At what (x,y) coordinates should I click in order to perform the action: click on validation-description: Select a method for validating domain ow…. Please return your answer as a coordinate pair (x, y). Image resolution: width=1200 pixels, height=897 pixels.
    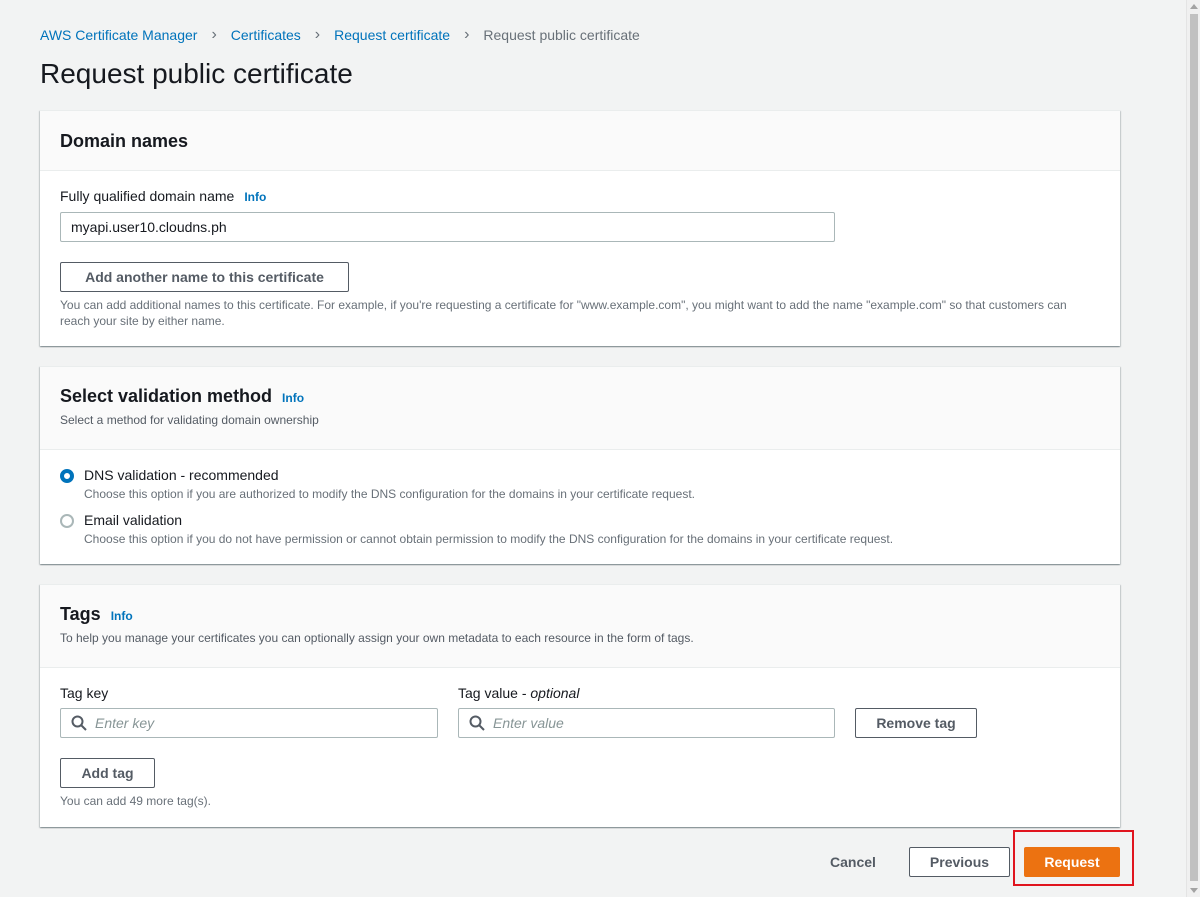
    Looking at the image, I should click on (189, 420).